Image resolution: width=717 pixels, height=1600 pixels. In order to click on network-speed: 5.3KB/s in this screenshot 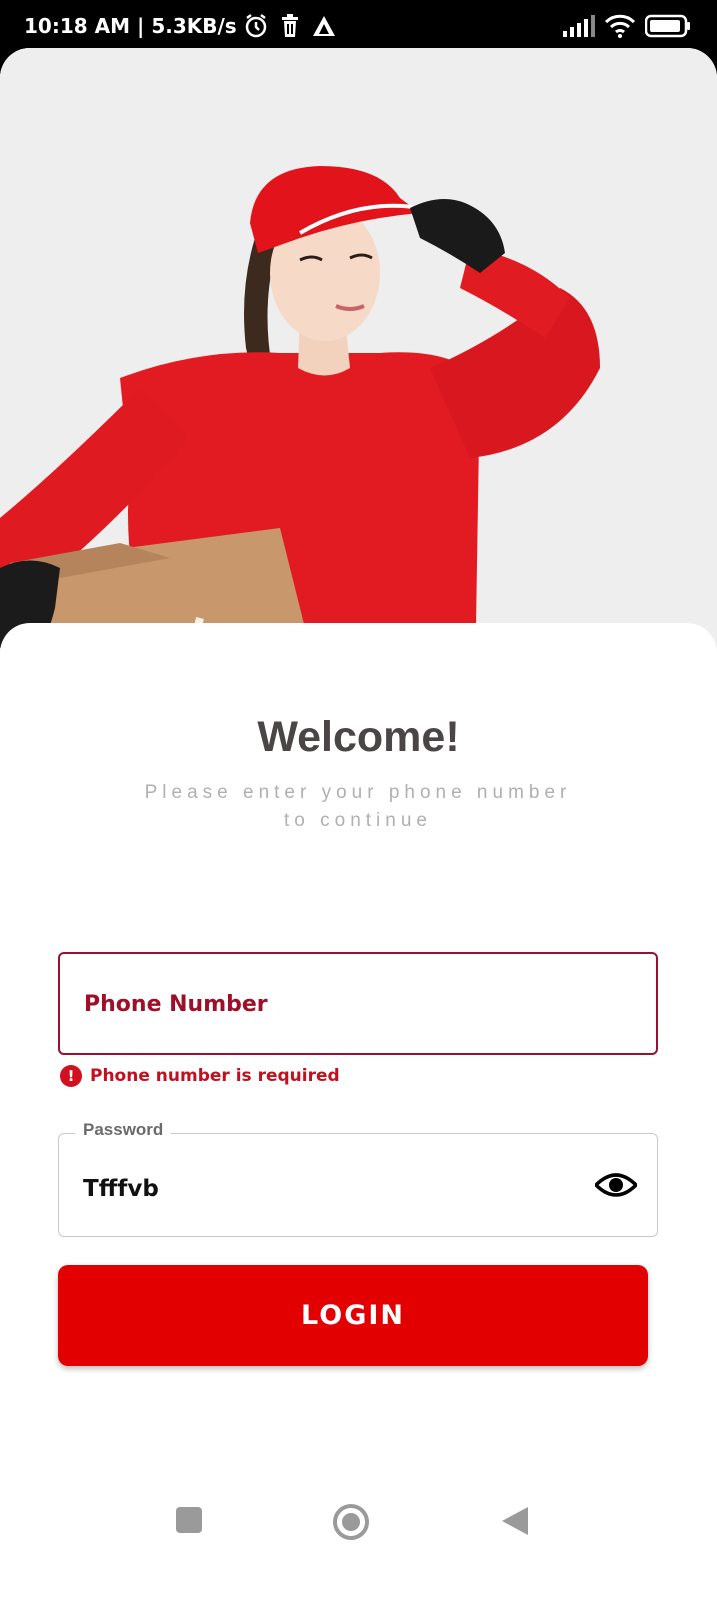, I will do `click(194, 26)`.